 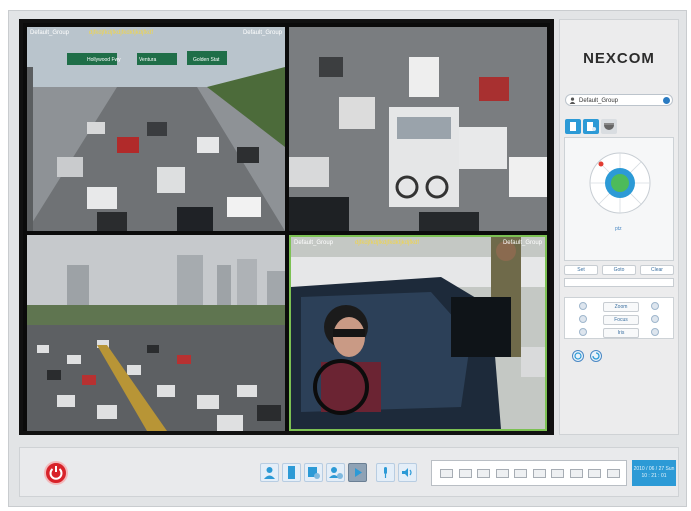 I want to click on date-text: 2010 / 06 / 27 Sun, so click(x=654, y=469).